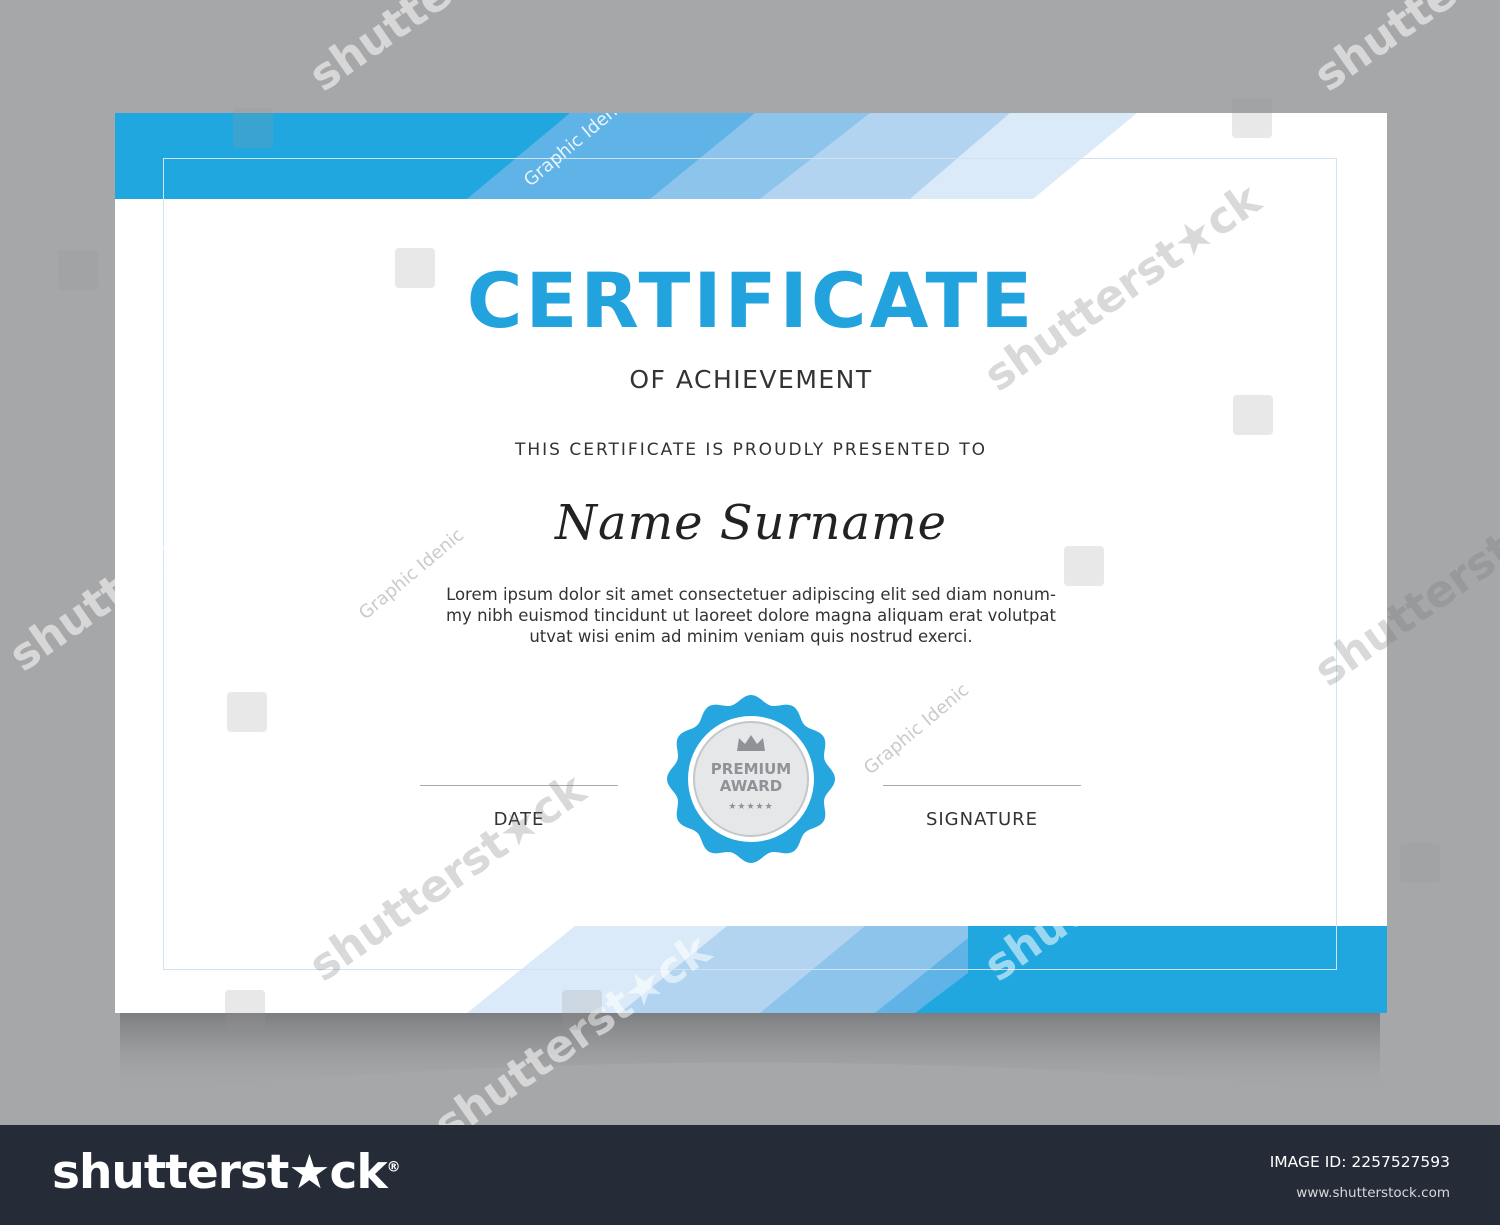 The height and width of the screenshot is (1225, 1500). Describe the element at coordinates (751, 743) in the screenshot. I see `crown-icon` at that location.